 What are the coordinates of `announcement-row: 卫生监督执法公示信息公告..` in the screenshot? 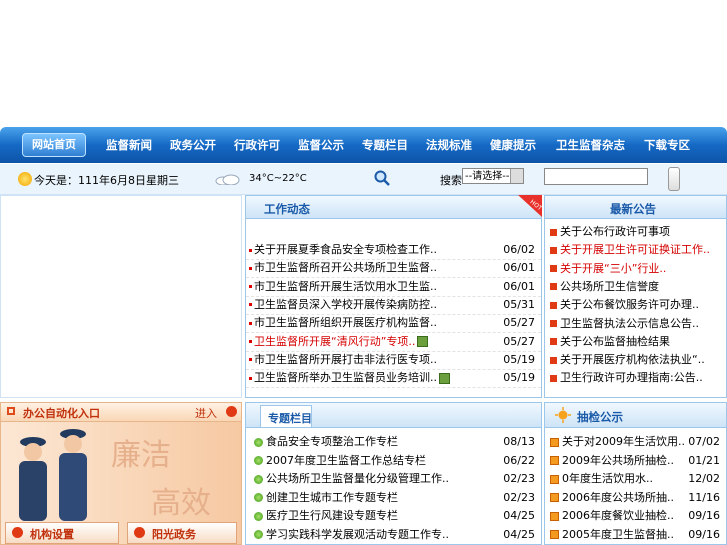 It's located at (635, 324).